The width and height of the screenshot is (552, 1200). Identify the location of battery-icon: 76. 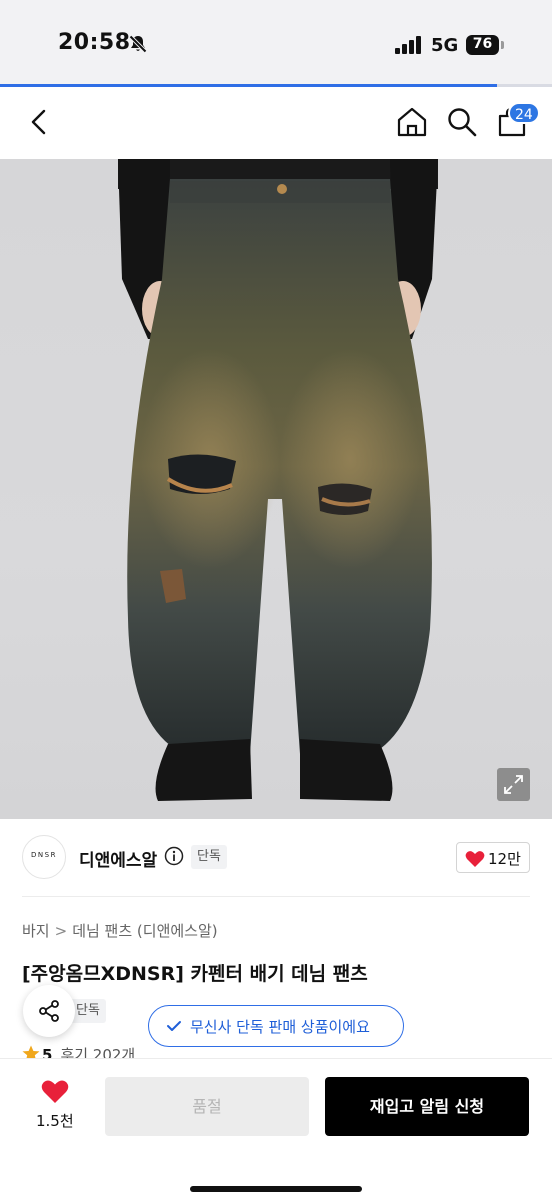
(485, 45).